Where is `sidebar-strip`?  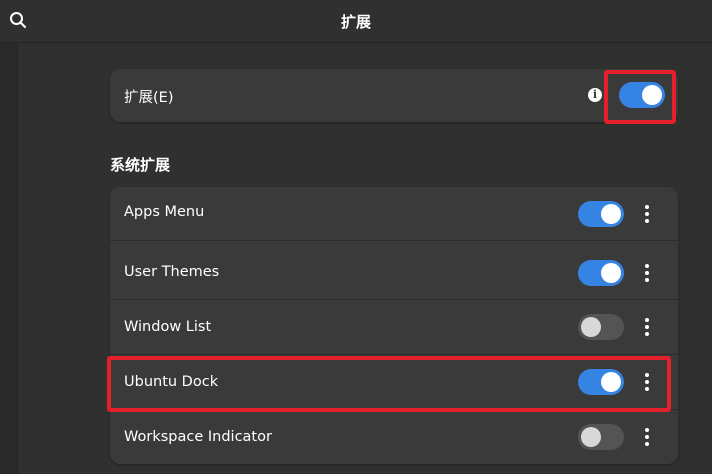
sidebar-strip is located at coordinates (9, 258).